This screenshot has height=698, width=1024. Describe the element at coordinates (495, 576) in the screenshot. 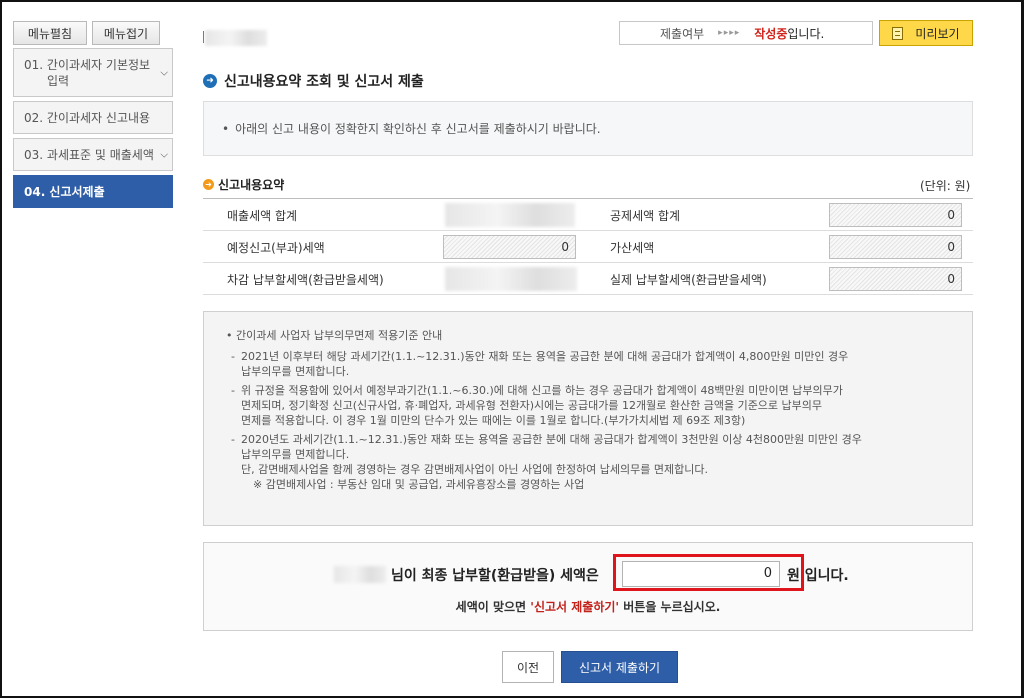

I see `final-amount-text: 님이 최종 납부할(환급받을) 세액은` at that location.